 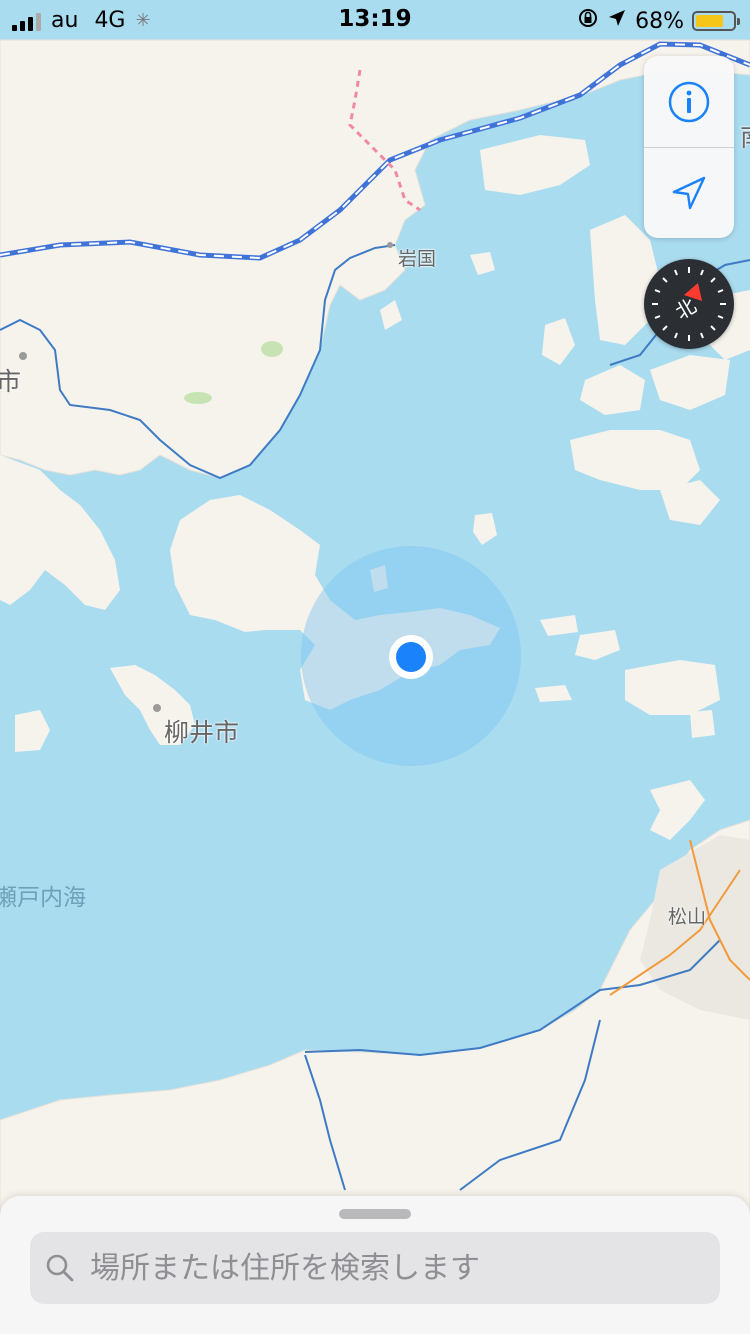 I want to click on map-controls-panel, so click(x=689, y=147).